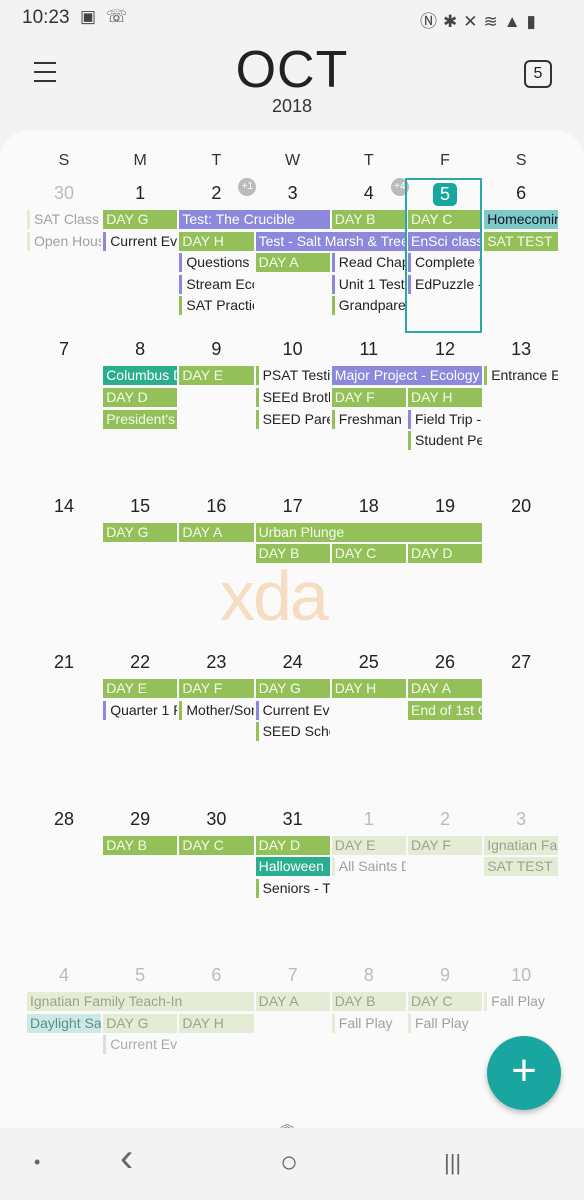 This screenshot has width=584, height=1200. I want to click on event-chip: End of 1st Q, so click(445, 710).